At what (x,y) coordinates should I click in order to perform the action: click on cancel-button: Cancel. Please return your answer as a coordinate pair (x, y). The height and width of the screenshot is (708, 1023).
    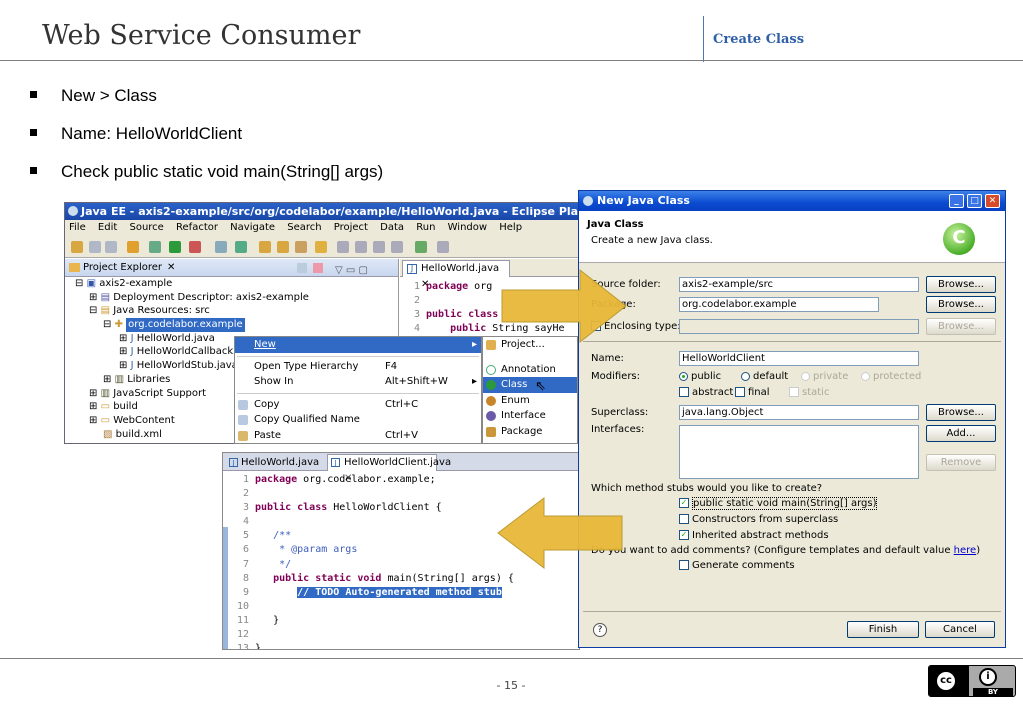
    Looking at the image, I should click on (960, 629).